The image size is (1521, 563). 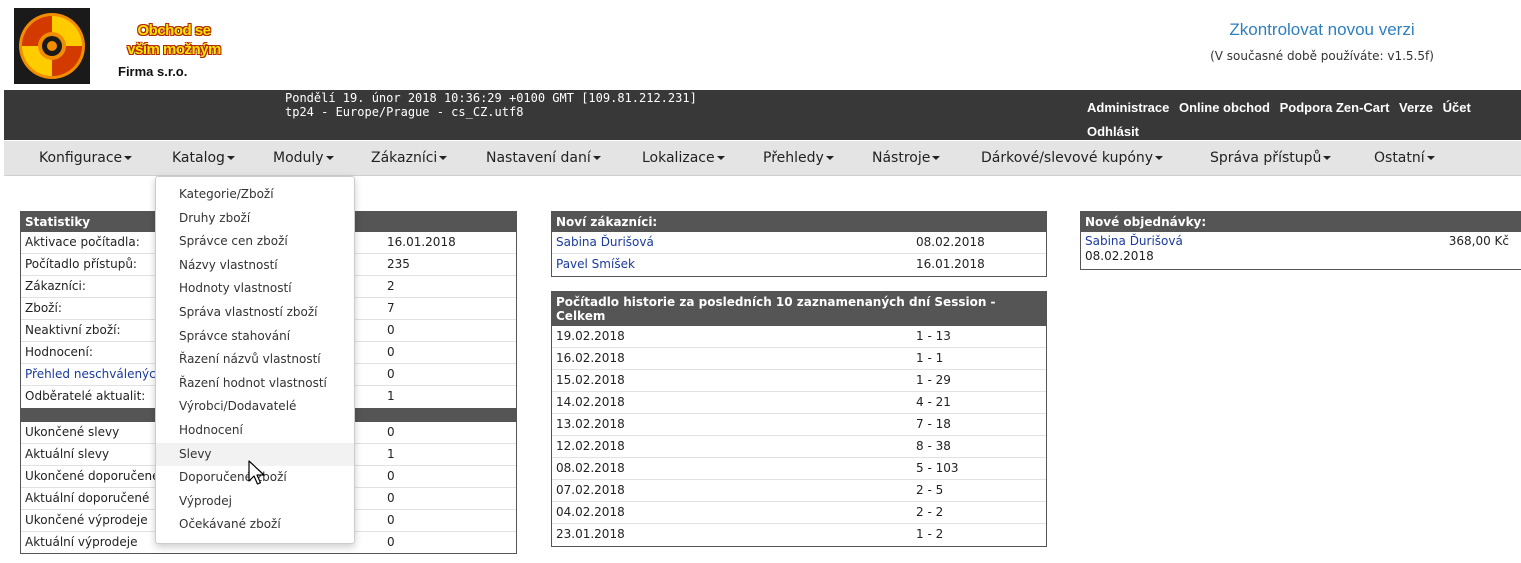 I want to click on table-row: 16.02.2018 1 - 1, so click(x=799, y=359).